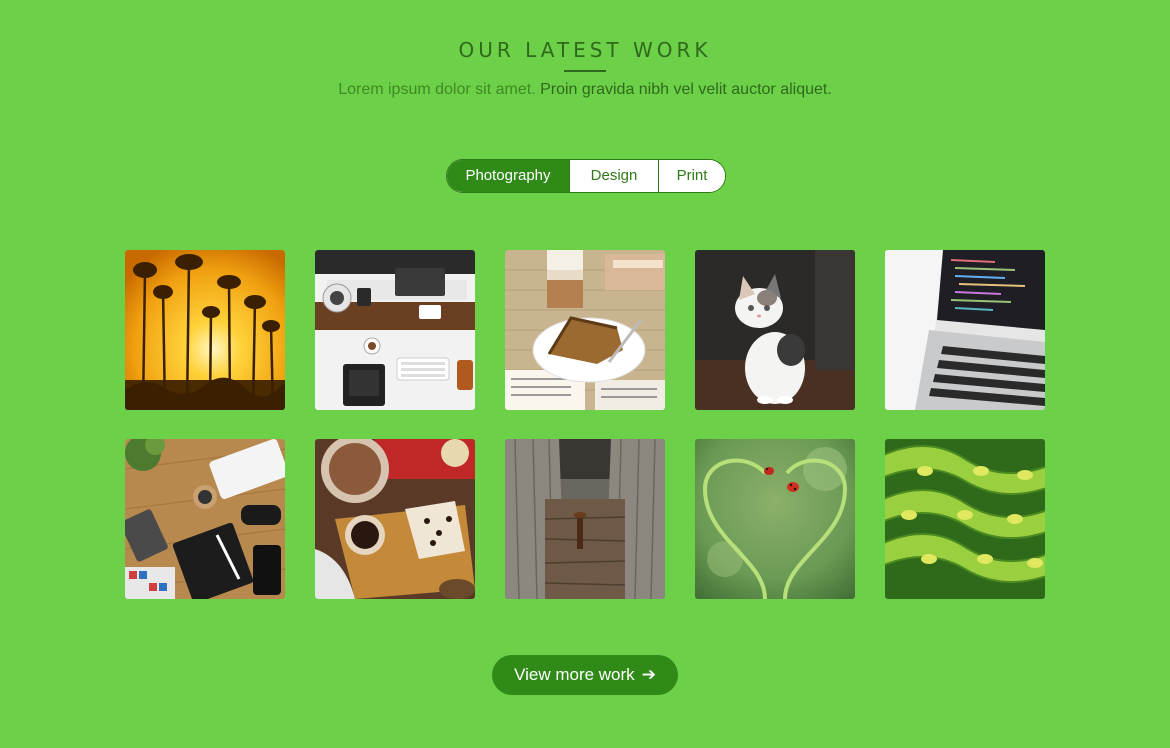  Describe the element at coordinates (648, 674) in the screenshot. I see `arrow-right-icon: ➔` at that location.